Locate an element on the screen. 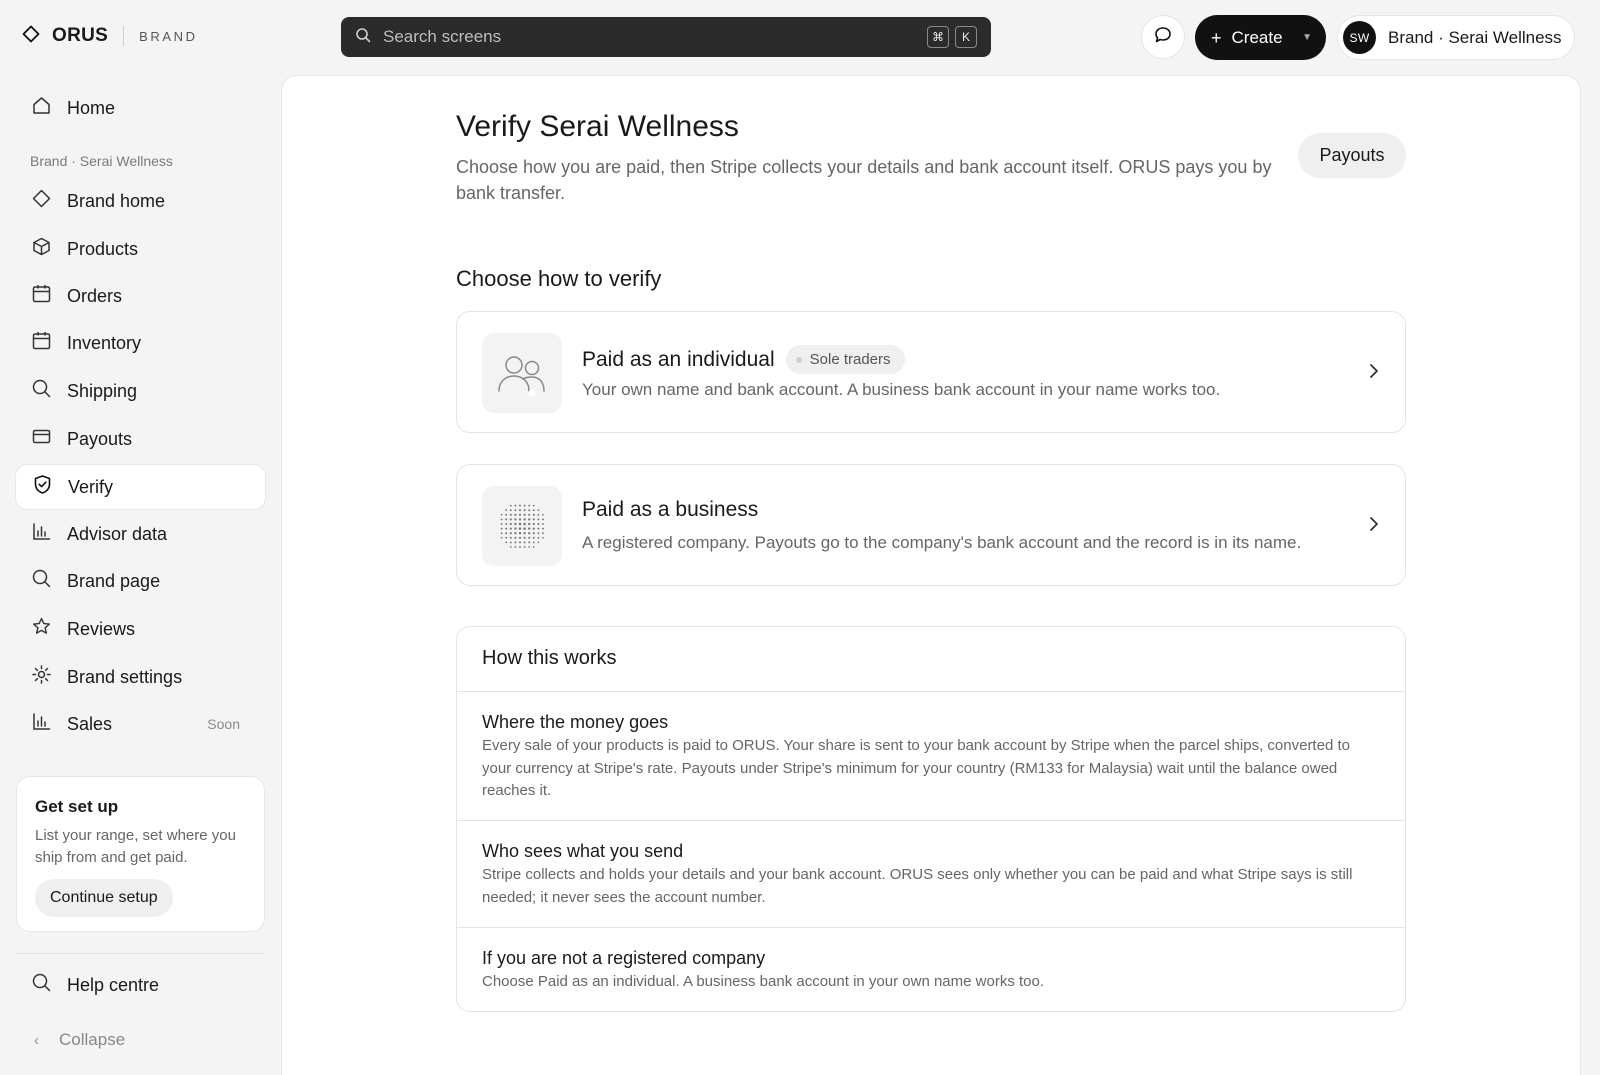 The height and width of the screenshot is (1075, 1600). option-title-text: Paid as a business is located at coordinates (670, 509).